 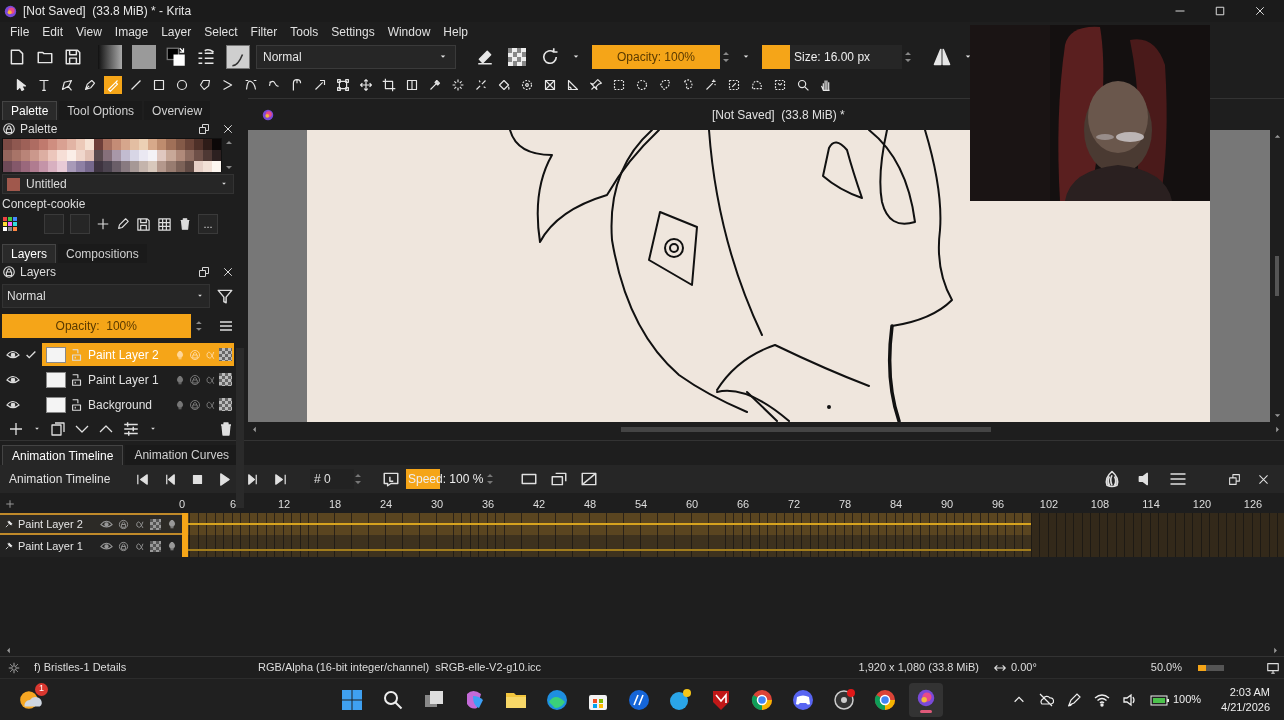 What do you see at coordinates (641, 504) in the screenshot?
I see `frame-number: 54` at bounding box center [641, 504].